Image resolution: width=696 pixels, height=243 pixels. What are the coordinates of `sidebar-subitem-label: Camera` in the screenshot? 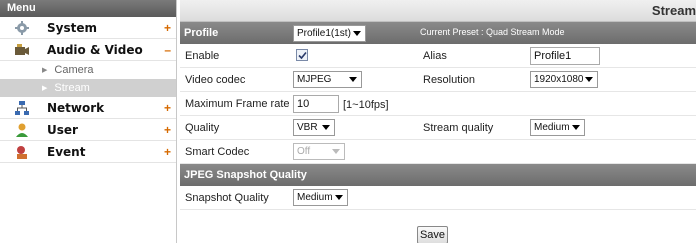 It's located at (74, 70).